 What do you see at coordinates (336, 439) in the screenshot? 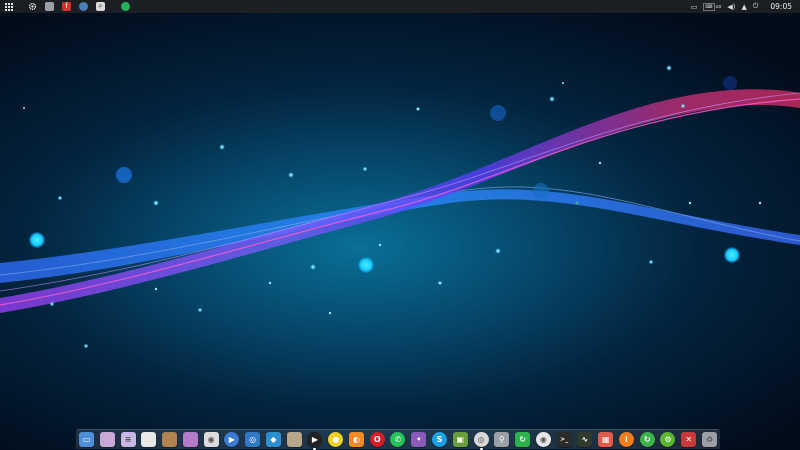
I see `music-player-icon: ●` at bounding box center [336, 439].